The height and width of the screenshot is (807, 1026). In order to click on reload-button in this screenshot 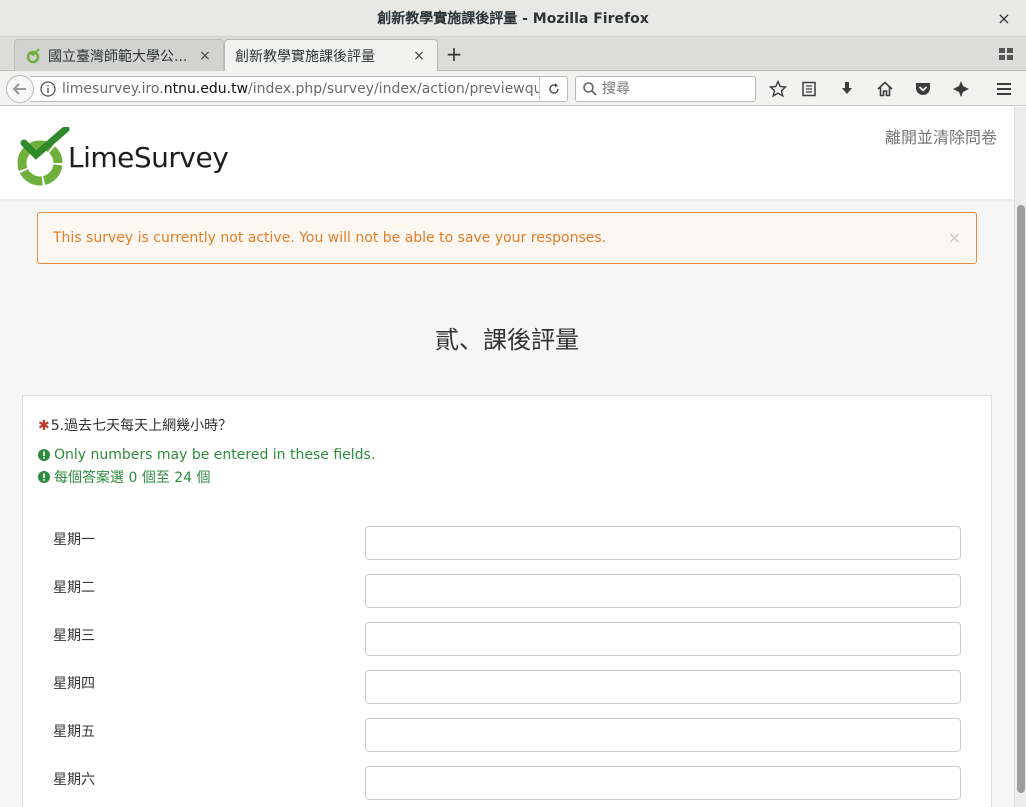, I will do `click(553, 89)`.